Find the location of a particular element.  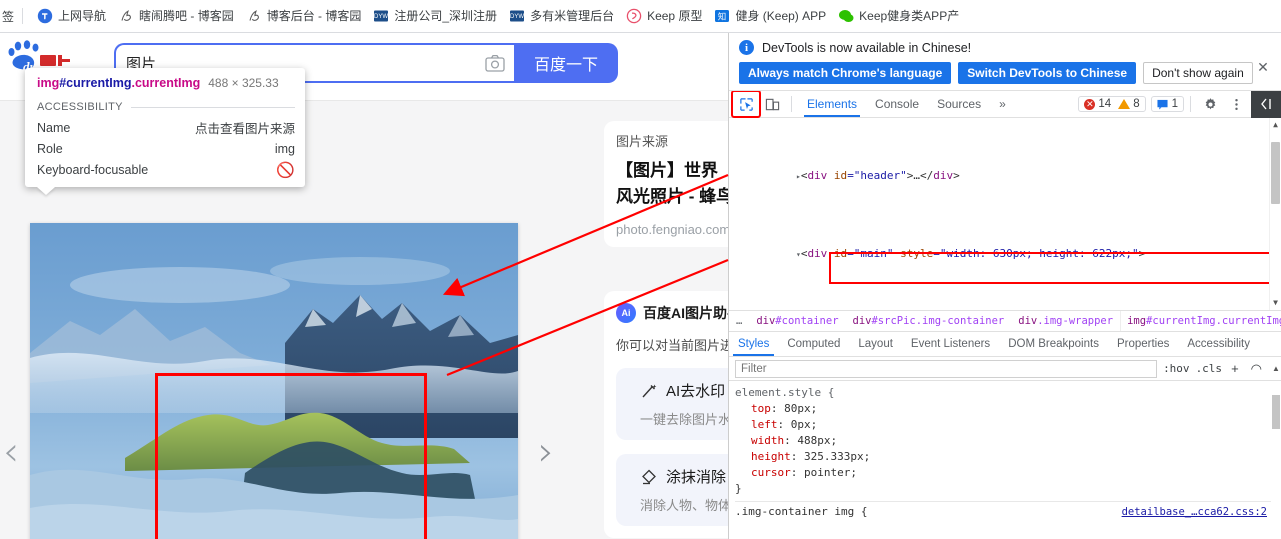

cls-toggle: .cls is located at coordinates (1209, 368).